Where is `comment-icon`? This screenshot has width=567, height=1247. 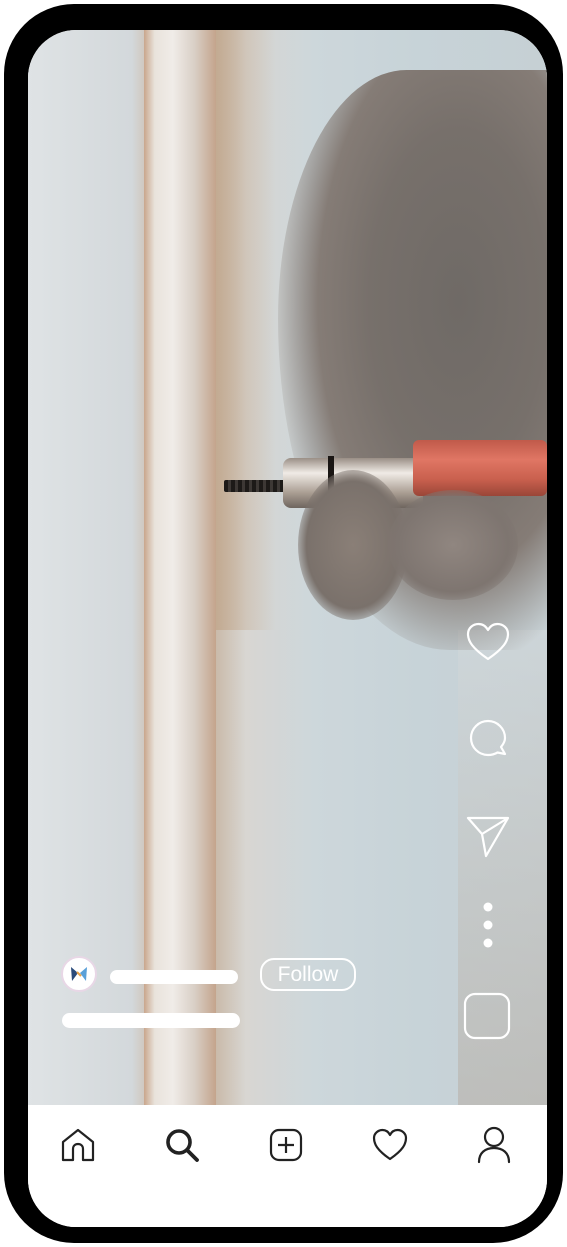
comment-icon is located at coordinates (488, 738).